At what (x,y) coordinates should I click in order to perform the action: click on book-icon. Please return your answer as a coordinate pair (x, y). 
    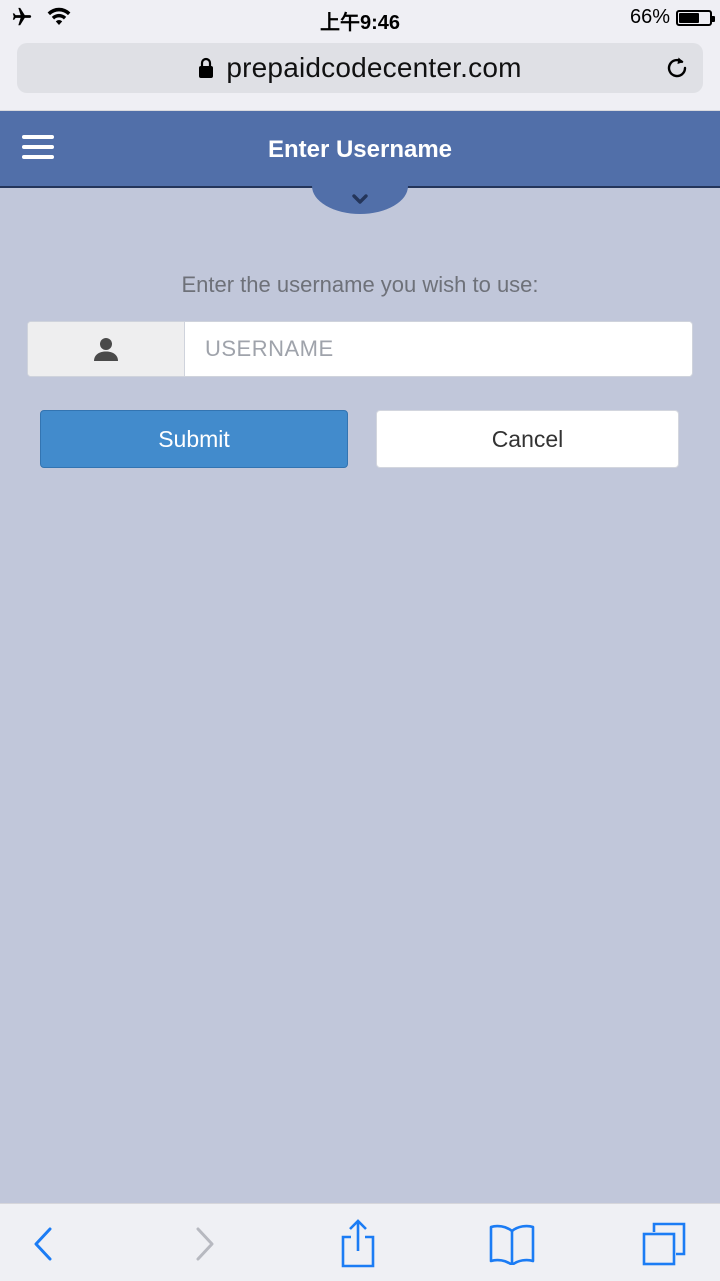
    Looking at the image, I should click on (512, 1244).